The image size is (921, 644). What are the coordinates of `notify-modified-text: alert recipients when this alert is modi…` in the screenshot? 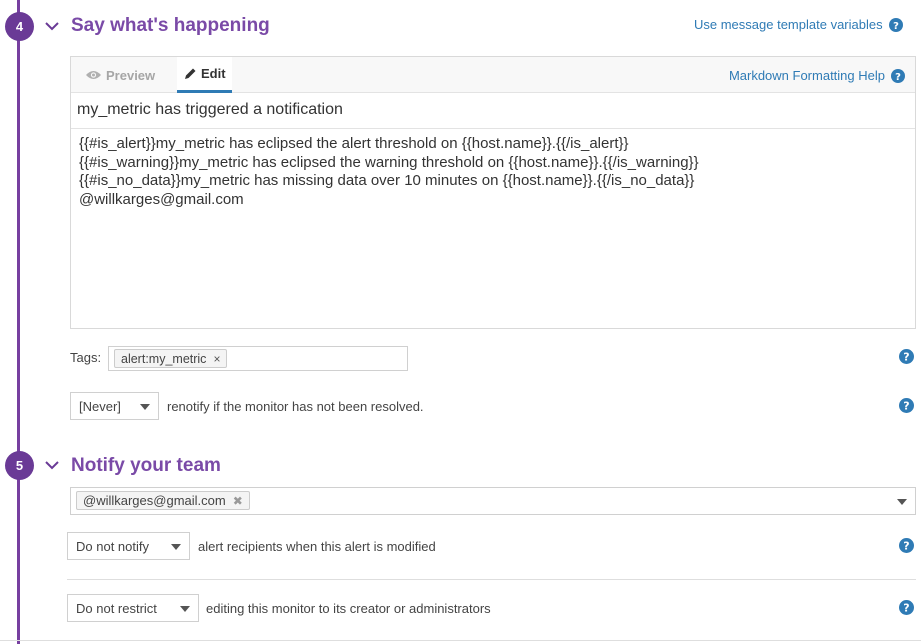 It's located at (317, 546).